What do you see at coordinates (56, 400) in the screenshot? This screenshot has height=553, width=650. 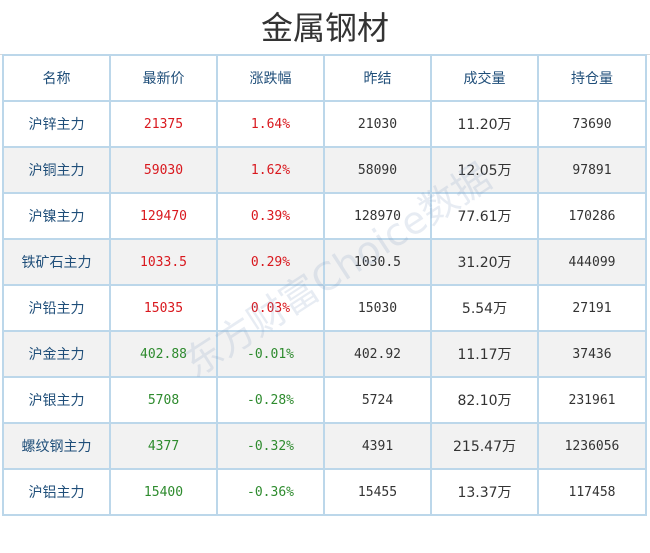 I see `cell-name: 沪银主力` at bounding box center [56, 400].